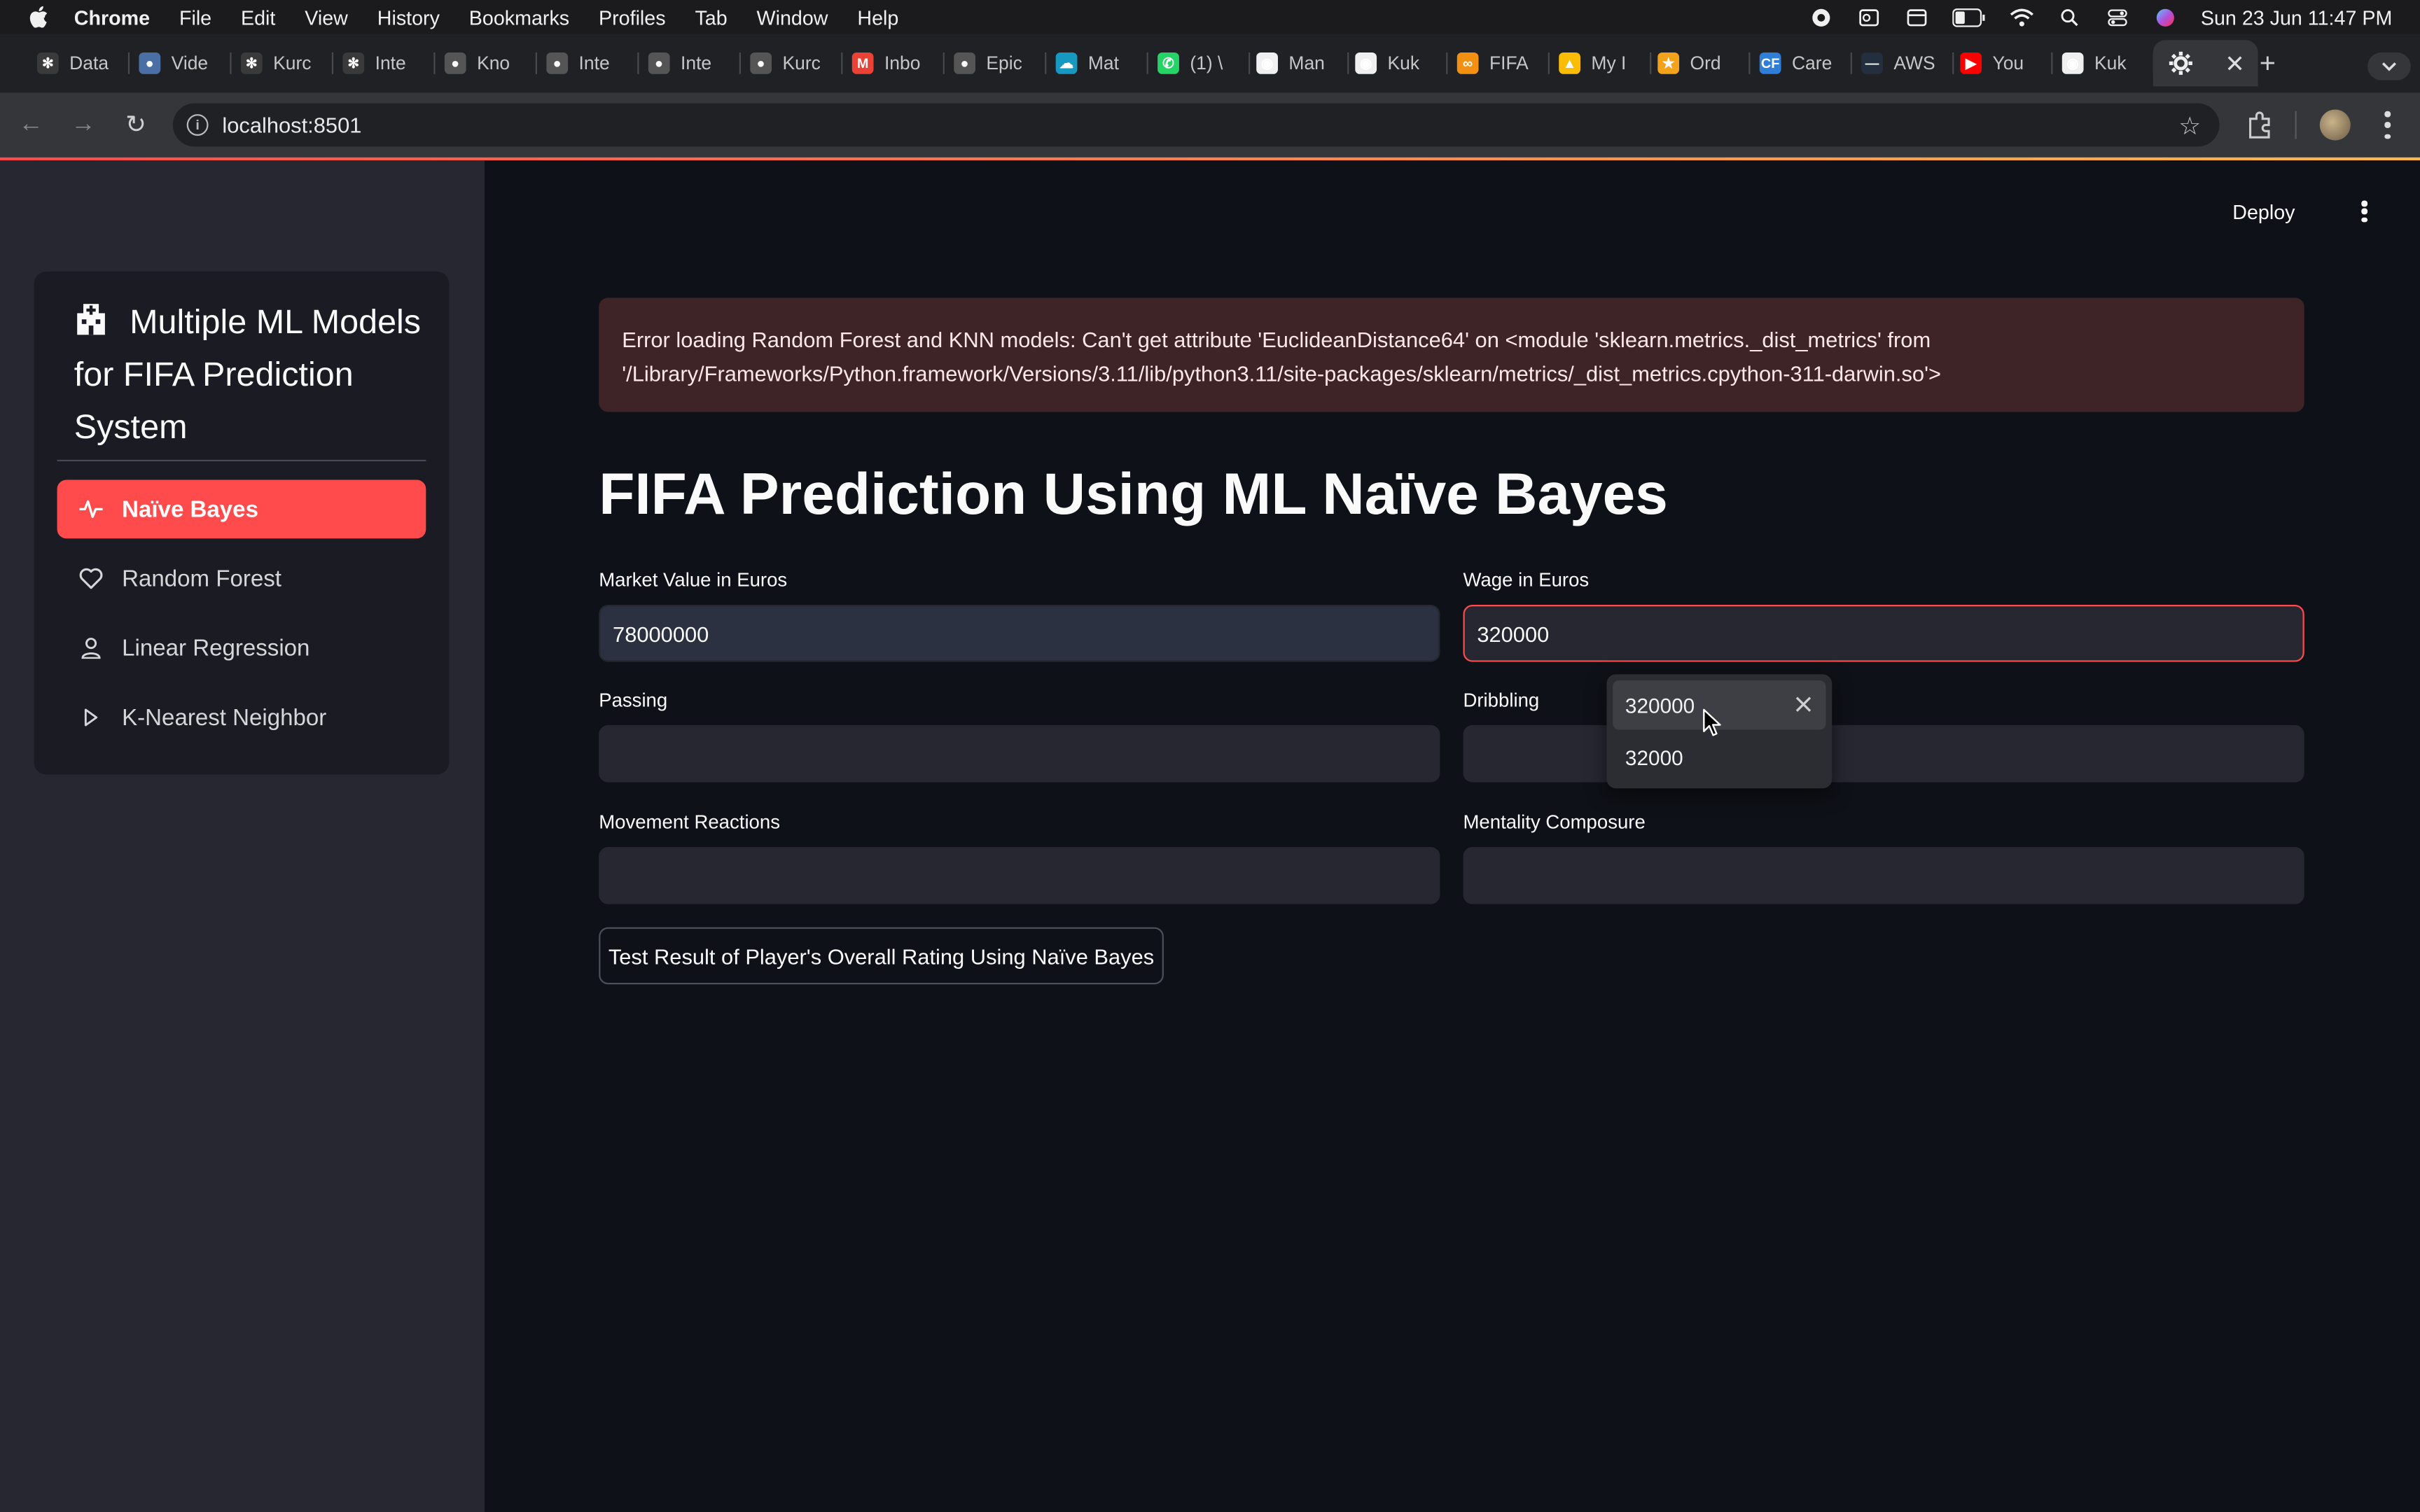 This screenshot has width=2420, height=1512. What do you see at coordinates (2006, 63) in the screenshot?
I see `browser-tab: ▶ You` at bounding box center [2006, 63].